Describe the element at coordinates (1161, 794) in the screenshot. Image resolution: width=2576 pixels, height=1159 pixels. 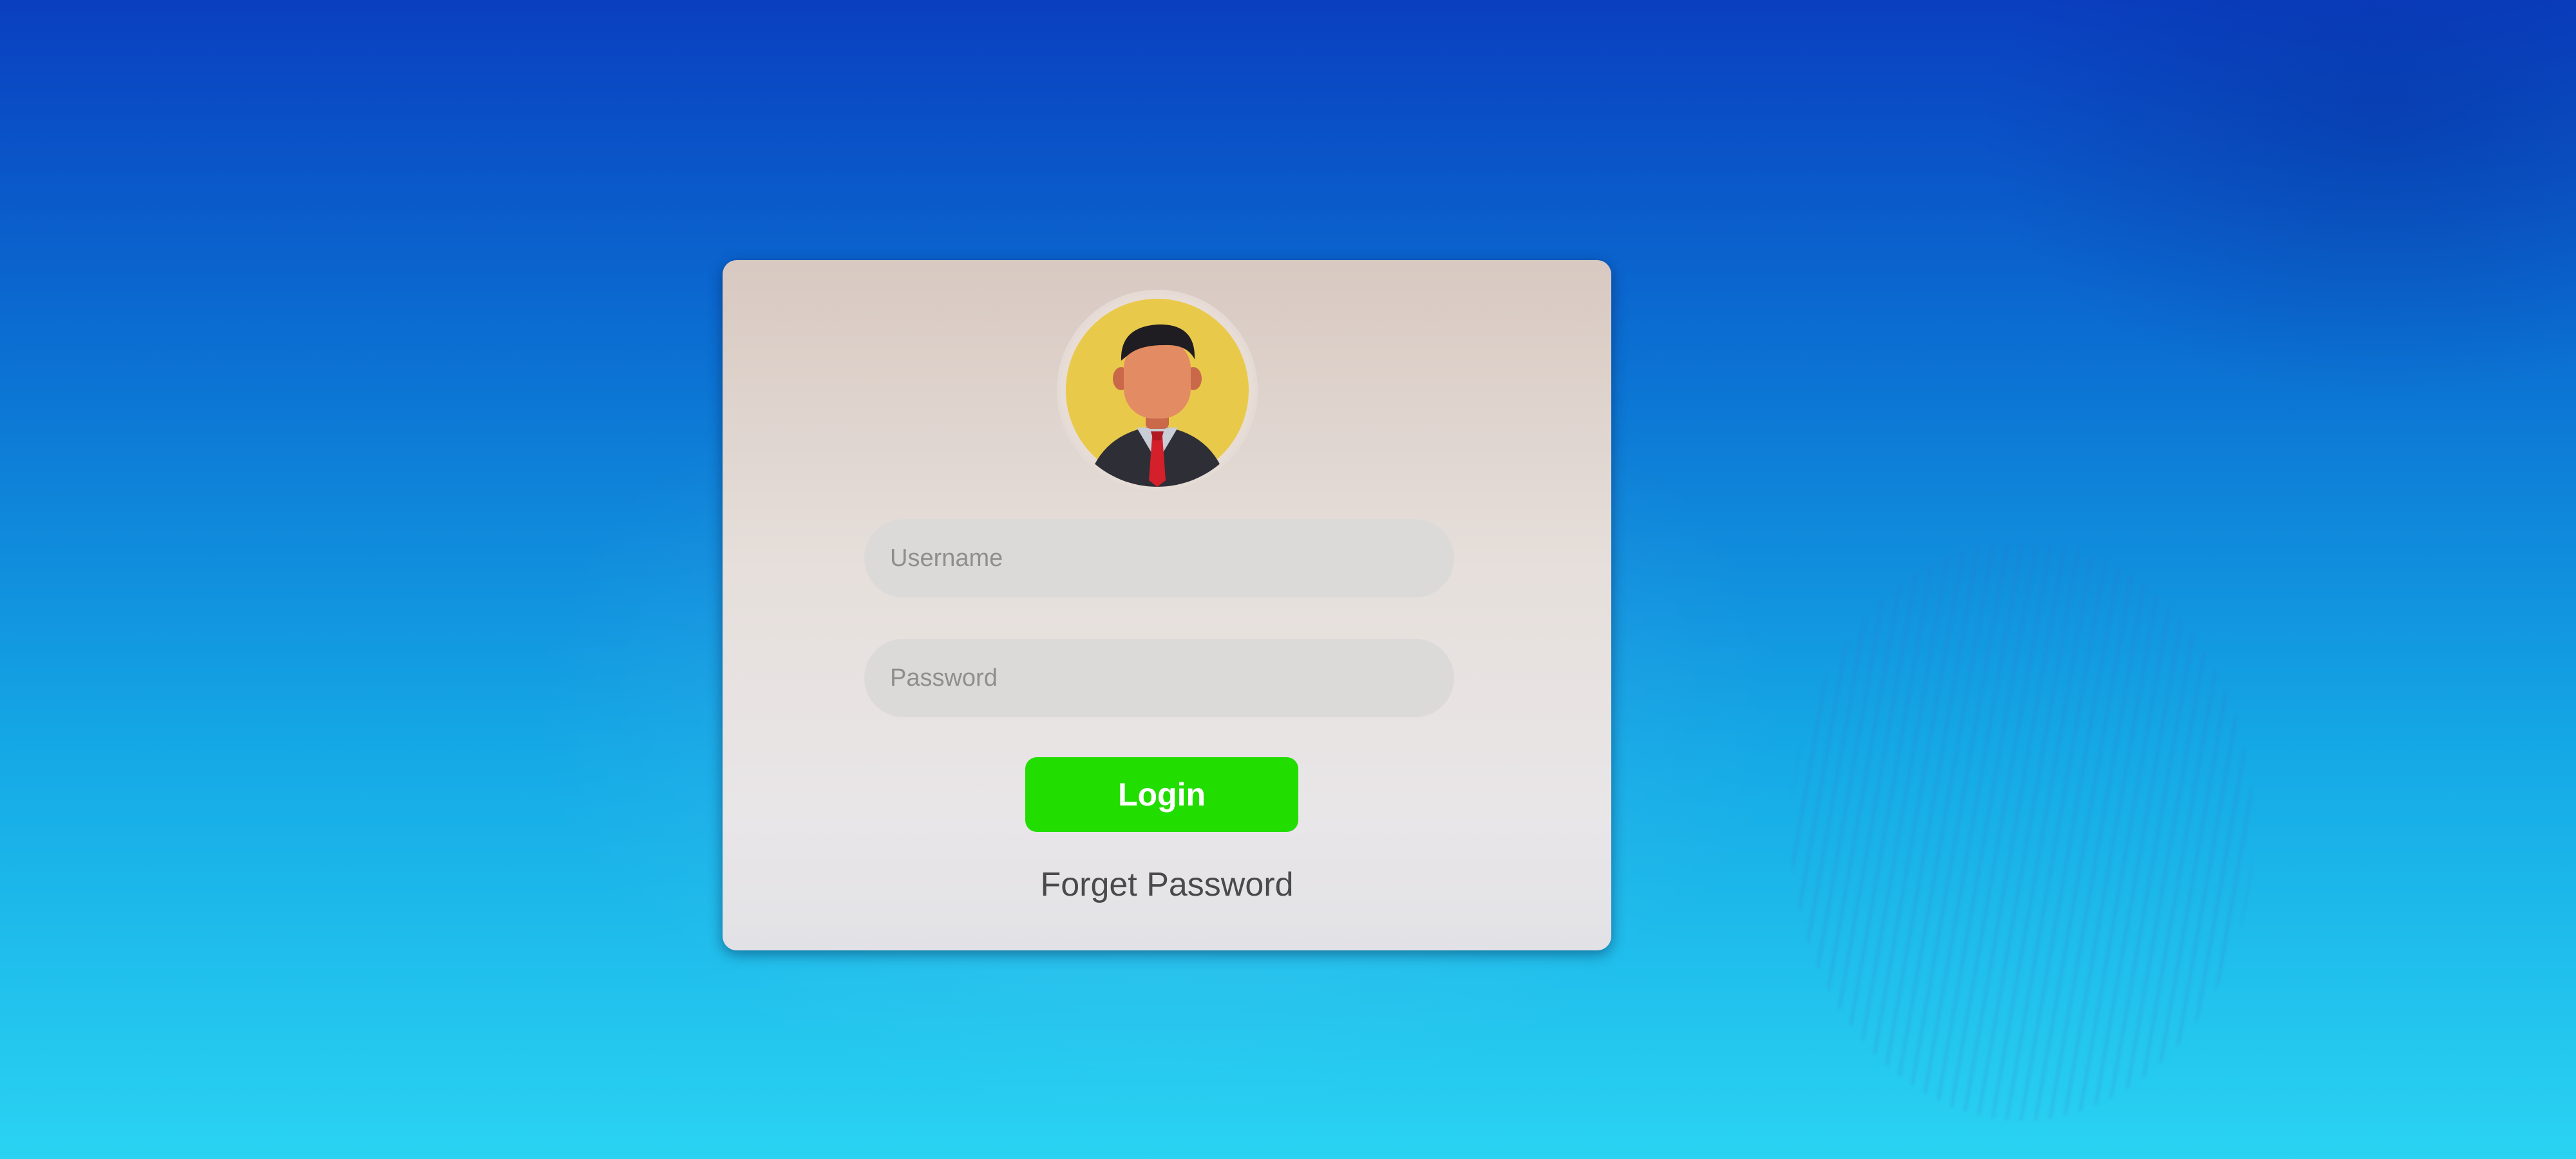
I see `login-button: Login` at that location.